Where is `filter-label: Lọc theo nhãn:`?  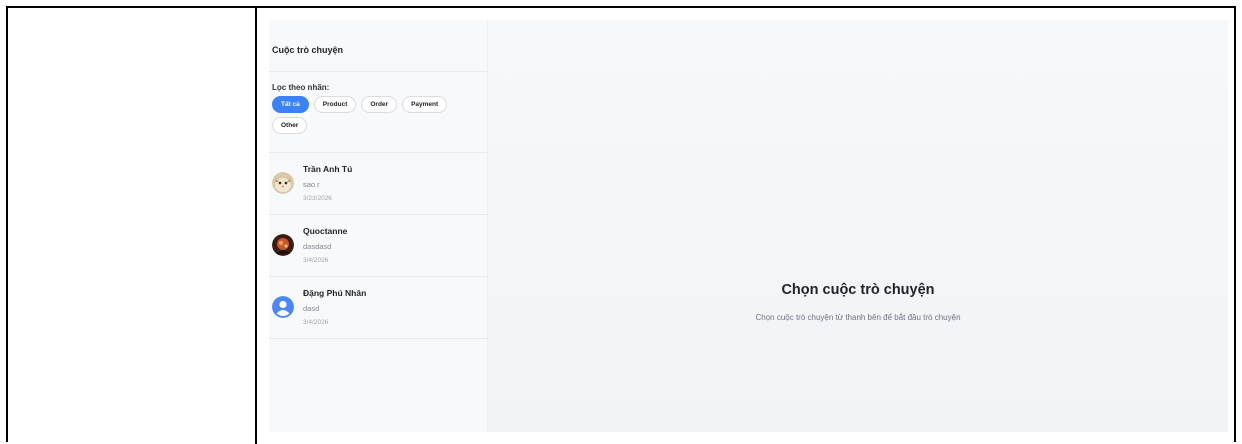 filter-label: Lọc theo nhãn: is located at coordinates (301, 87).